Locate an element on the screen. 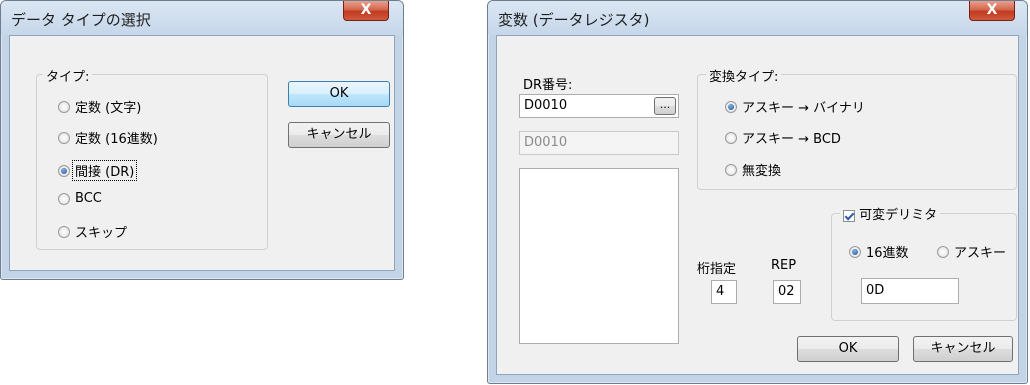  radio-ascii-binary: アスキー → バイナリ is located at coordinates (795, 106).